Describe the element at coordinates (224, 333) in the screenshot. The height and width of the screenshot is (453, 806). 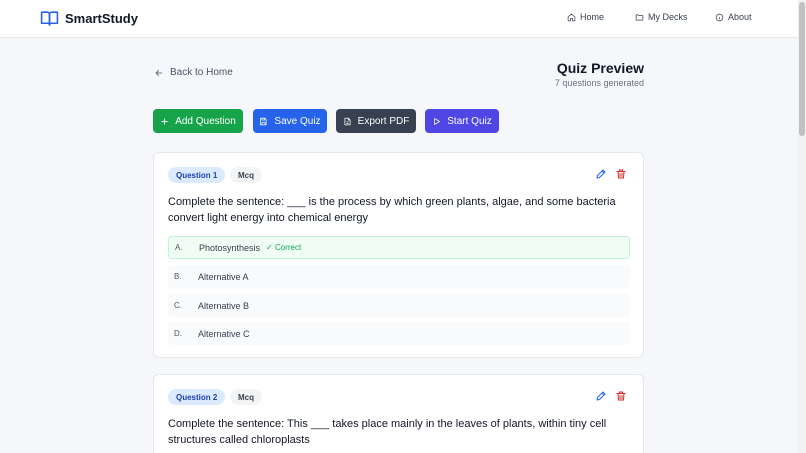
I see `option-text: Alternative C` at that location.